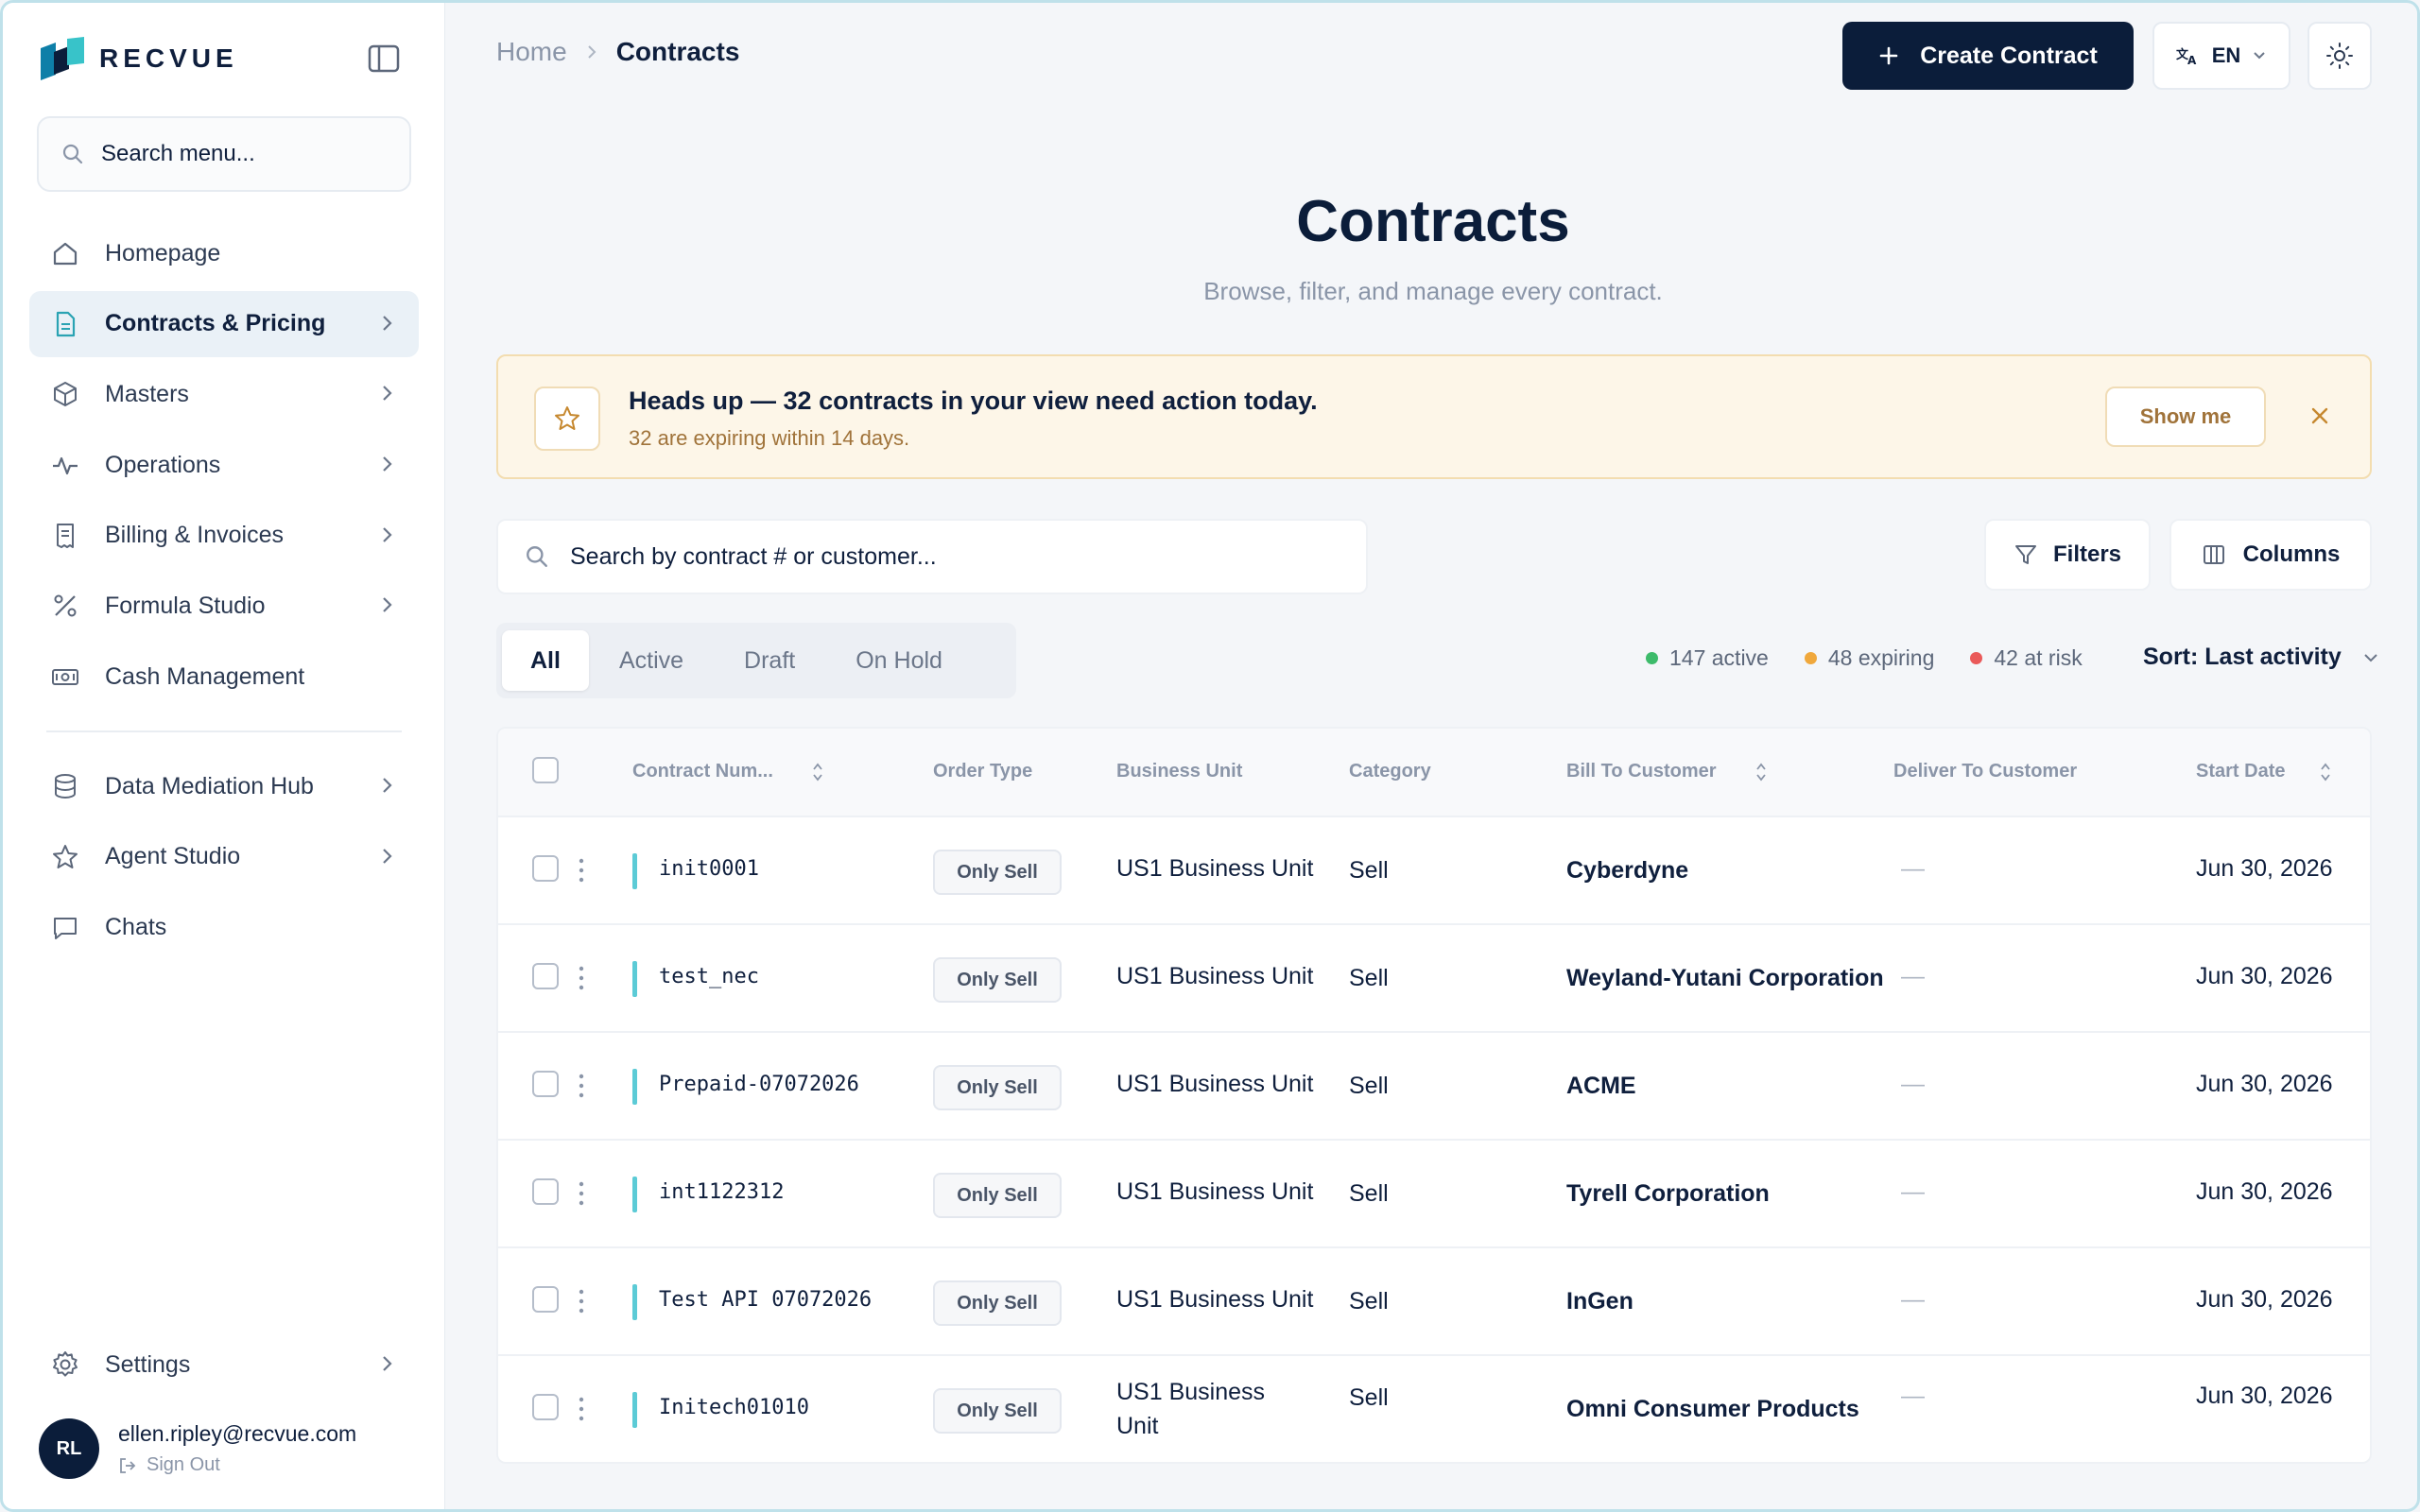 The image size is (2420, 1512). Describe the element at coordinates (531, 52) in the screenshot. I see `breadcrumb-home: Home` at that location.